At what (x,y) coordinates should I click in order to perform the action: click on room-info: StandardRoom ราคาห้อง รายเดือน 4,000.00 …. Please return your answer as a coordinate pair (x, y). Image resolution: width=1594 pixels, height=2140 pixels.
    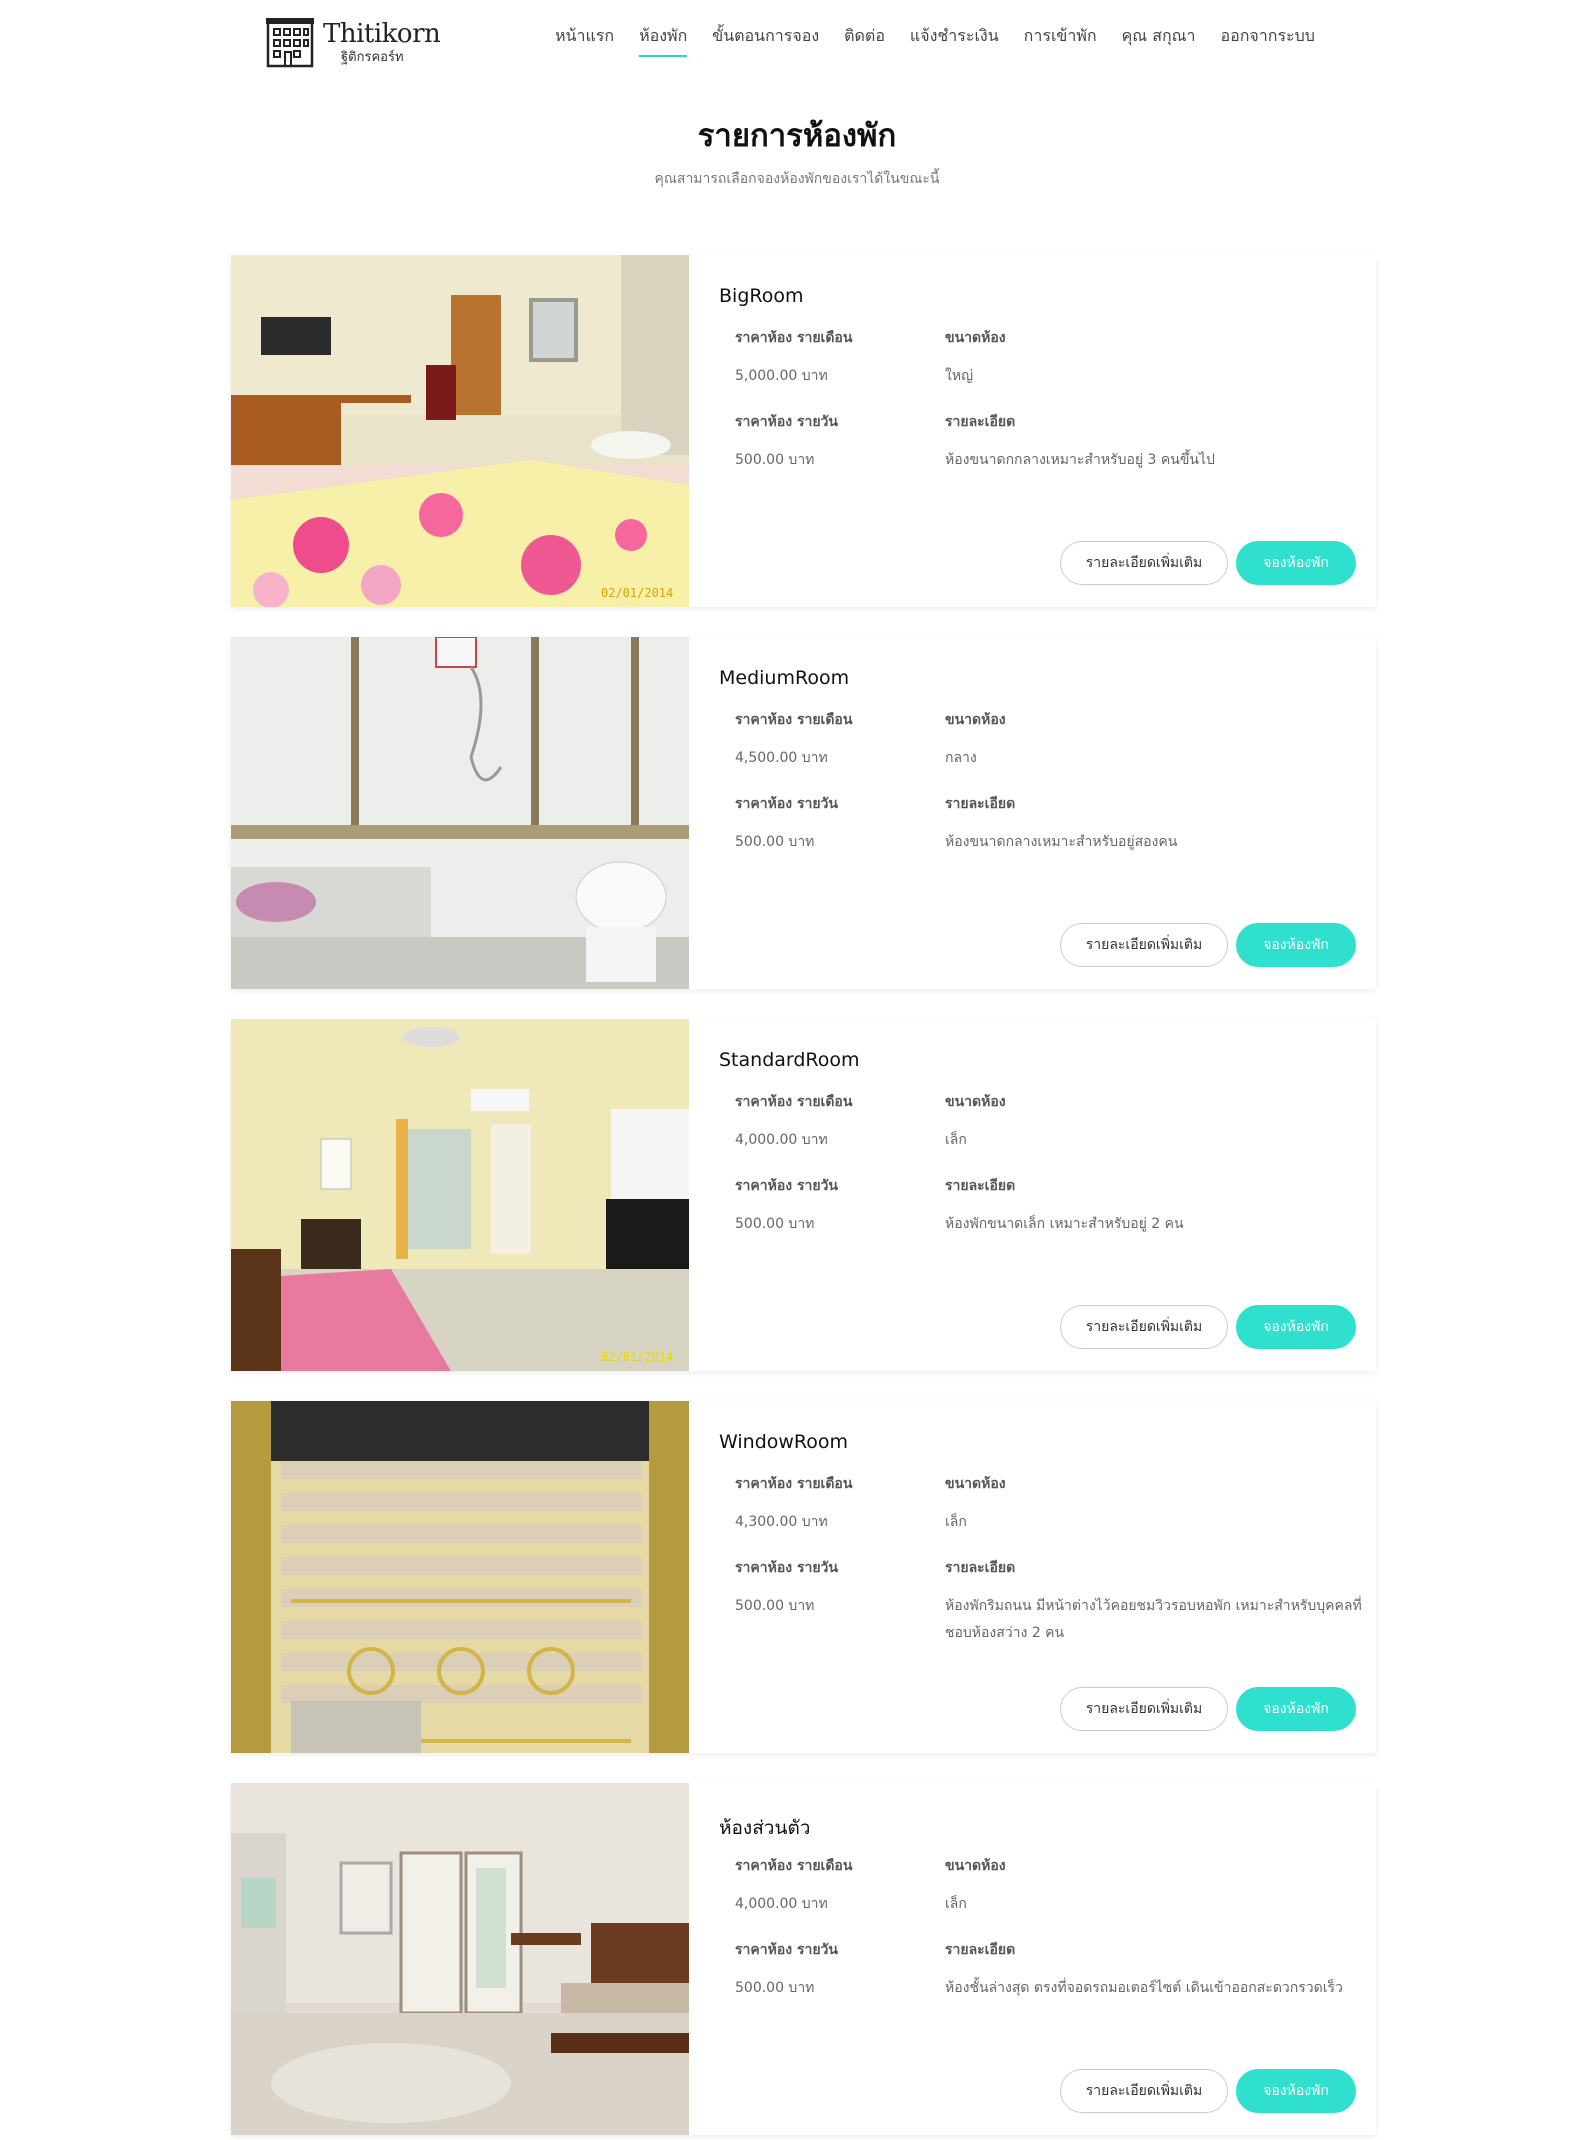
    Looking at the image, I should click on (1032, 1195).